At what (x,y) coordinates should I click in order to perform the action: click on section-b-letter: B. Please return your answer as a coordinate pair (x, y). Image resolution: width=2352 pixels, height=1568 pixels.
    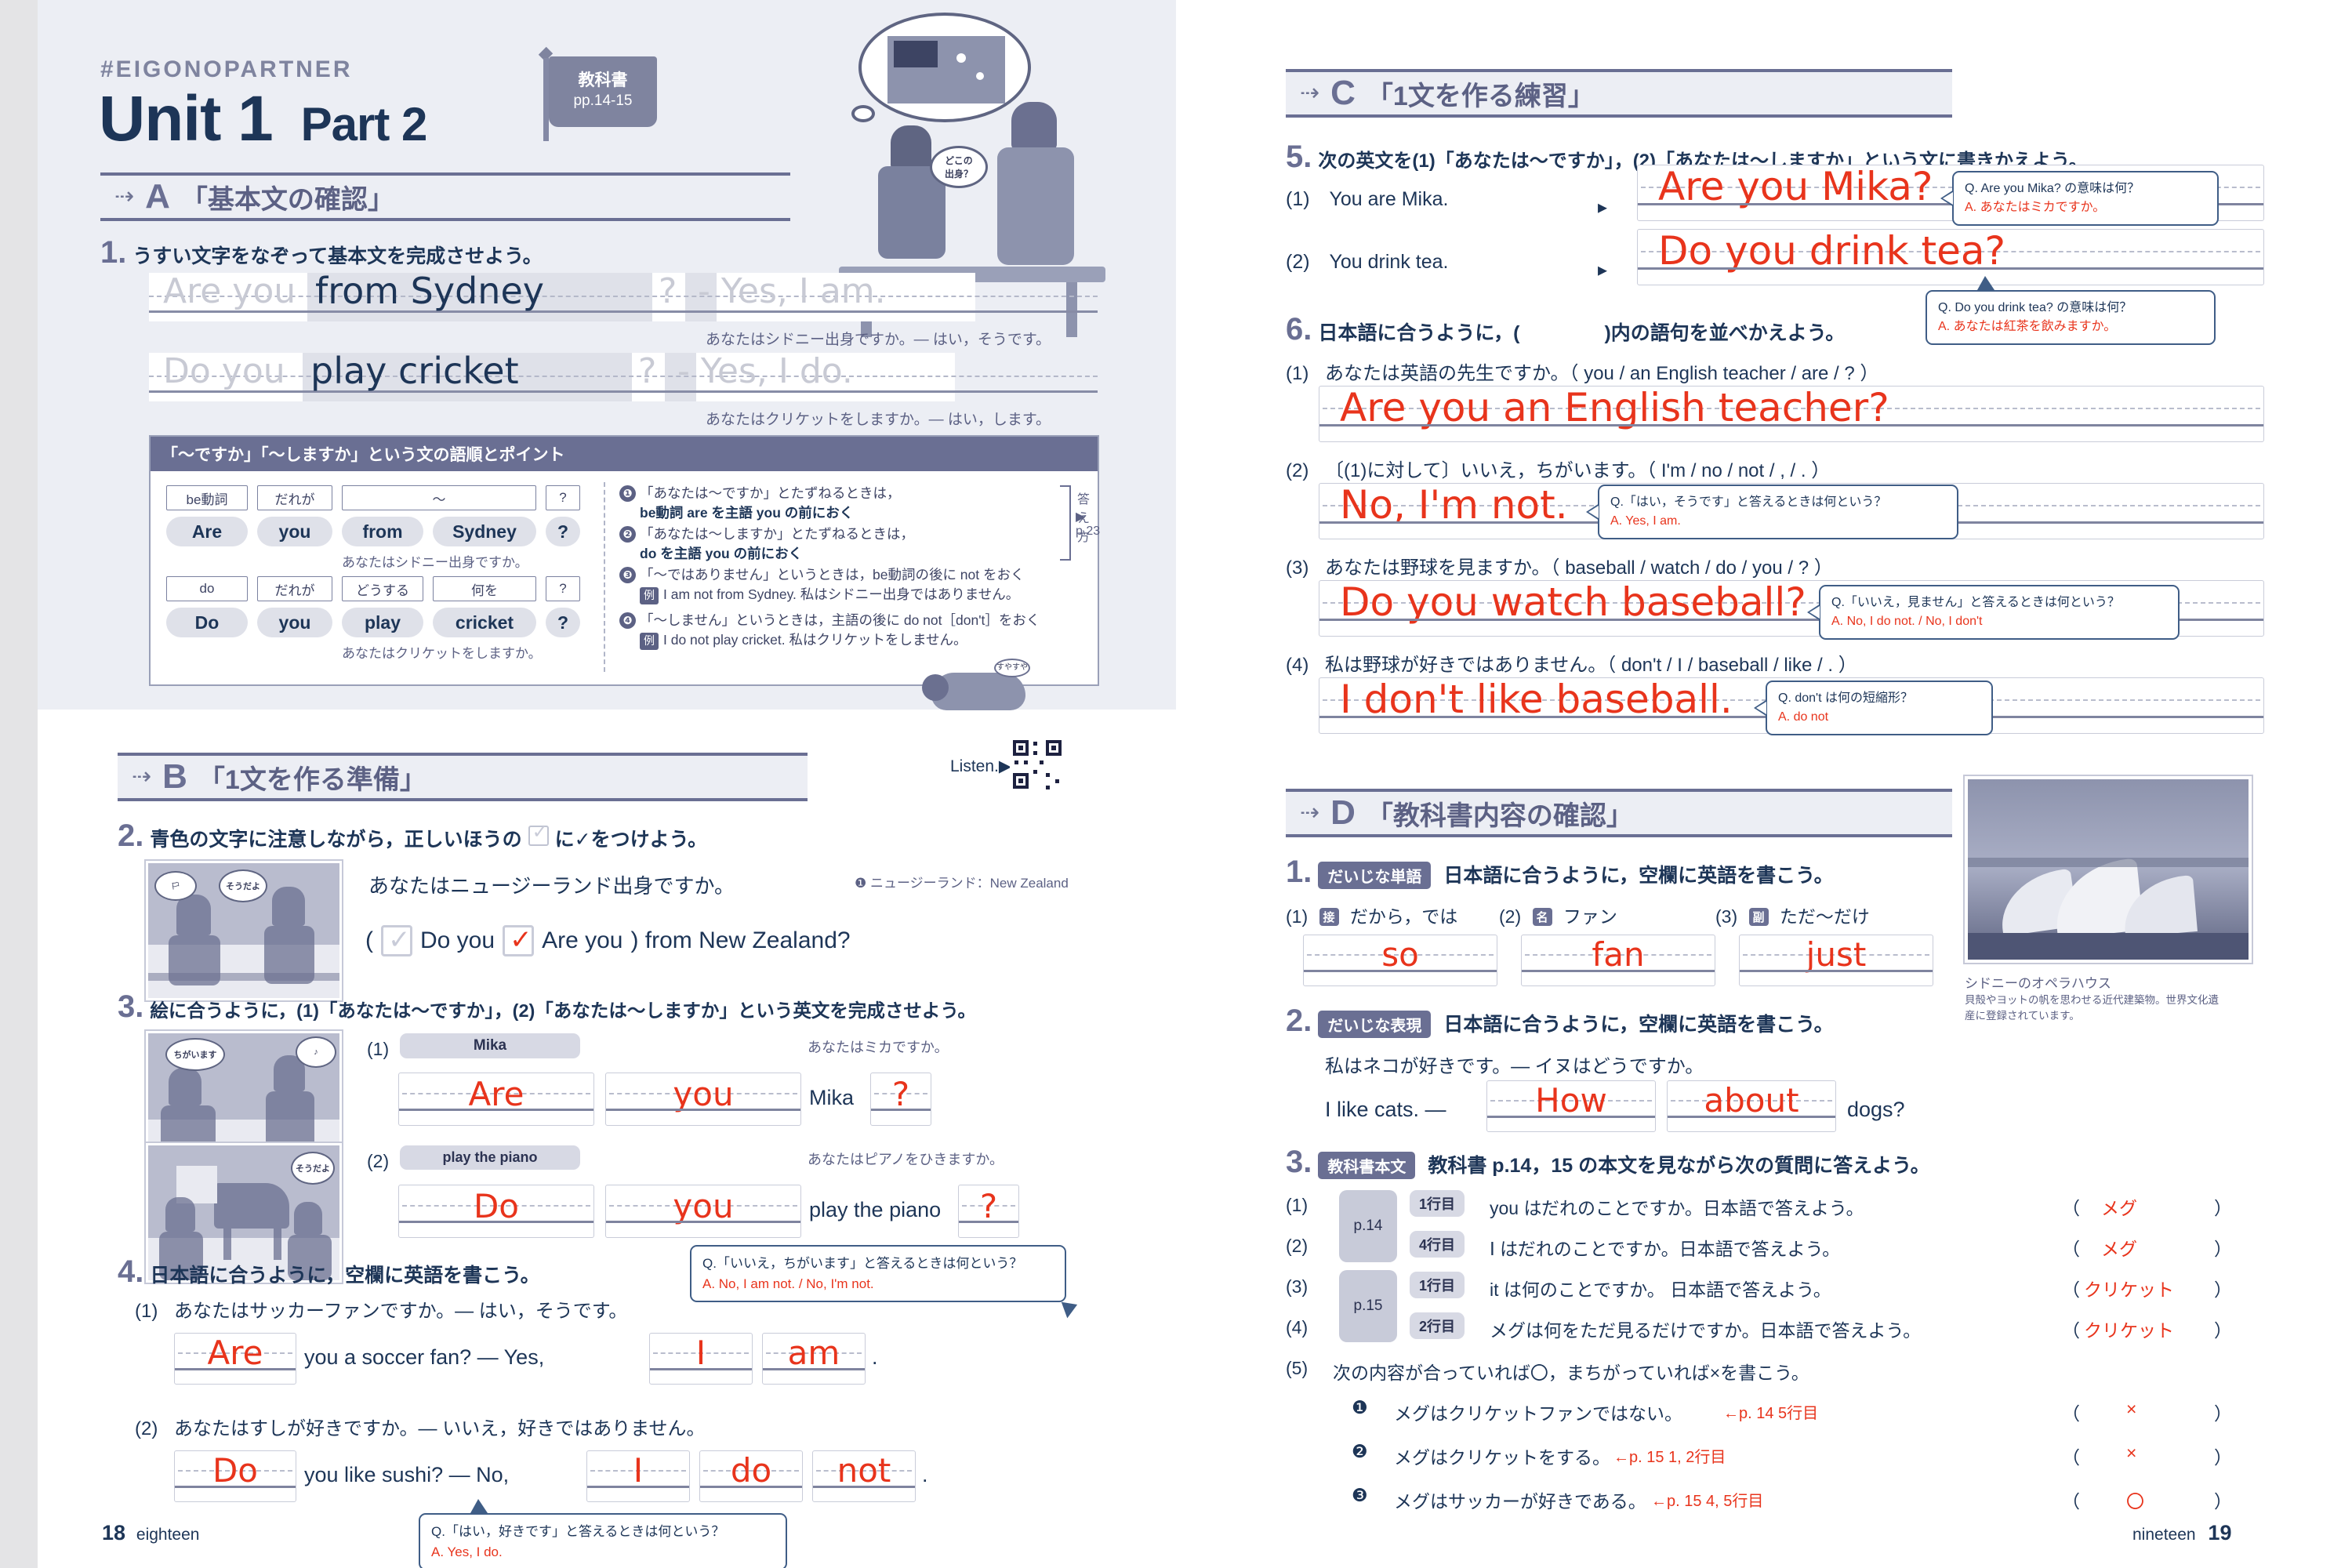
    Looking at the image, I should click on (174, 776).